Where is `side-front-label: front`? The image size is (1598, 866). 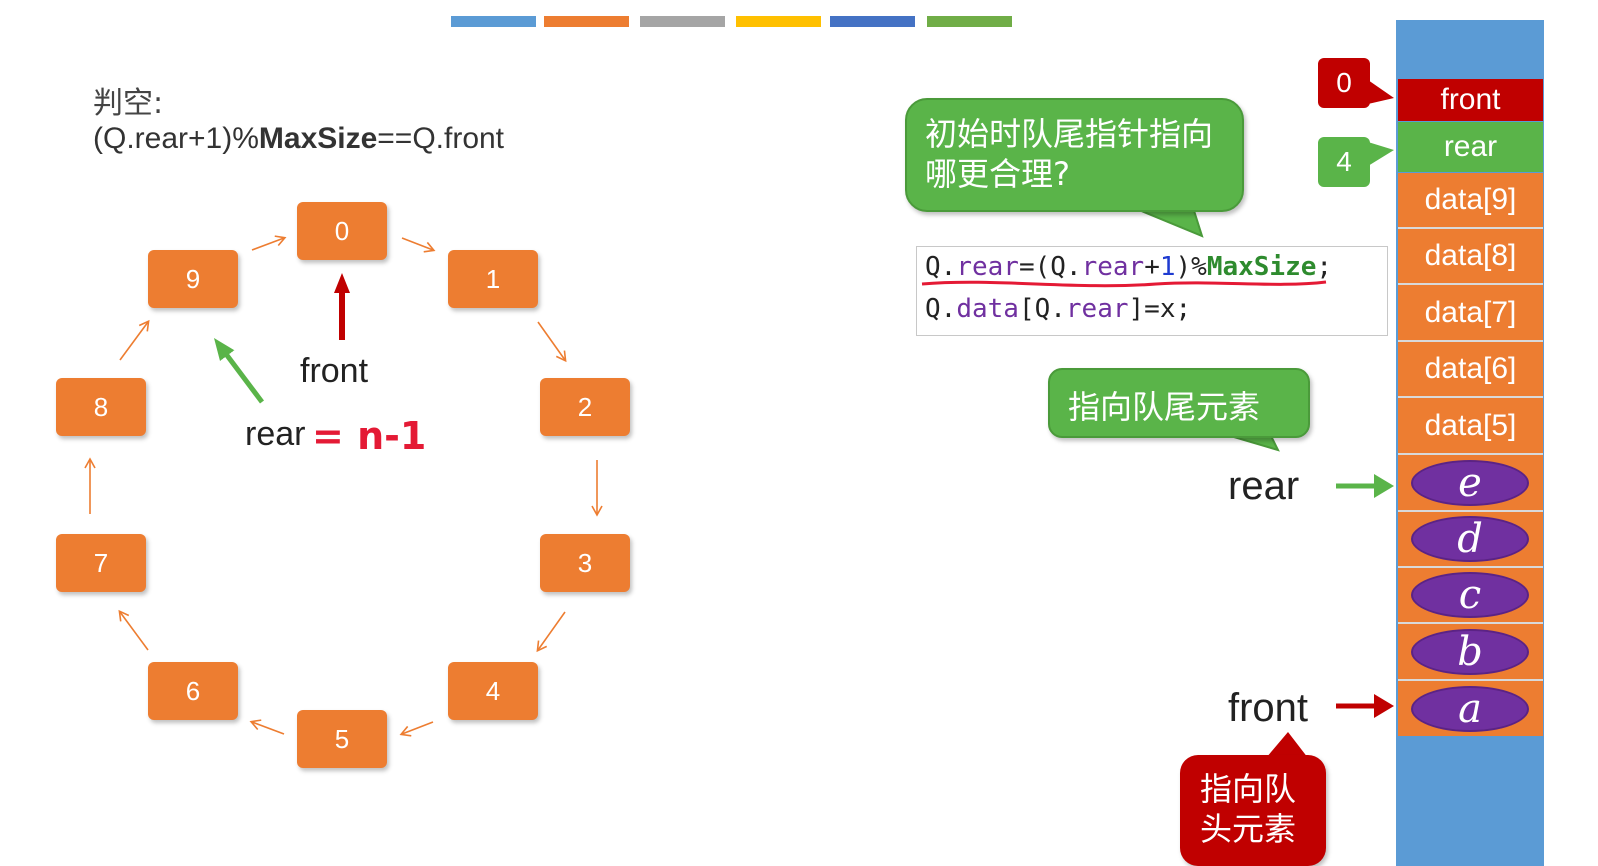 side-front-label: front is located at coordinates (1268, 708).